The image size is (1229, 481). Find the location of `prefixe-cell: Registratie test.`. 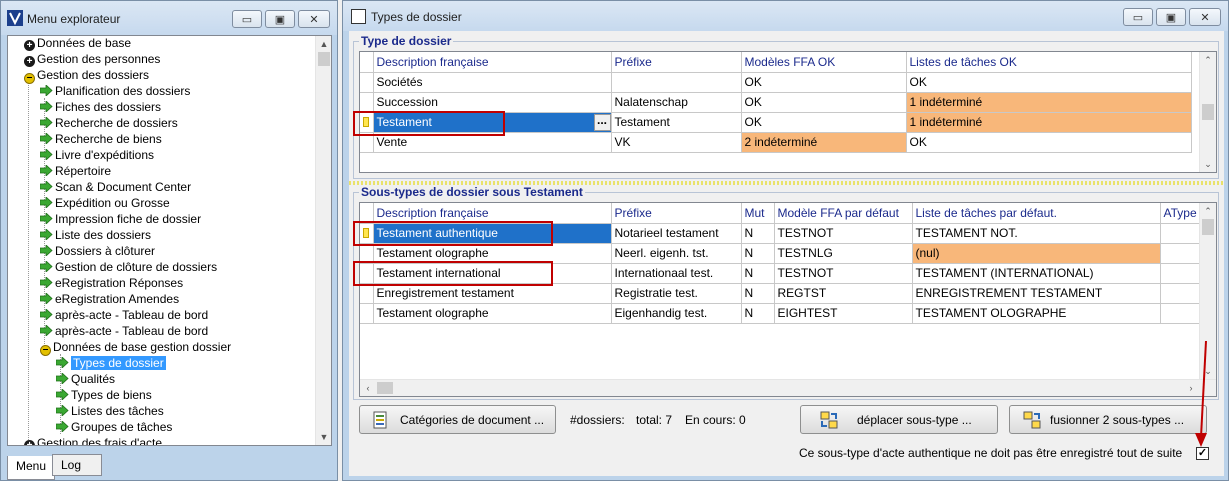

prefixe-cell: Registratie test. is located at coordinates (676, 293).